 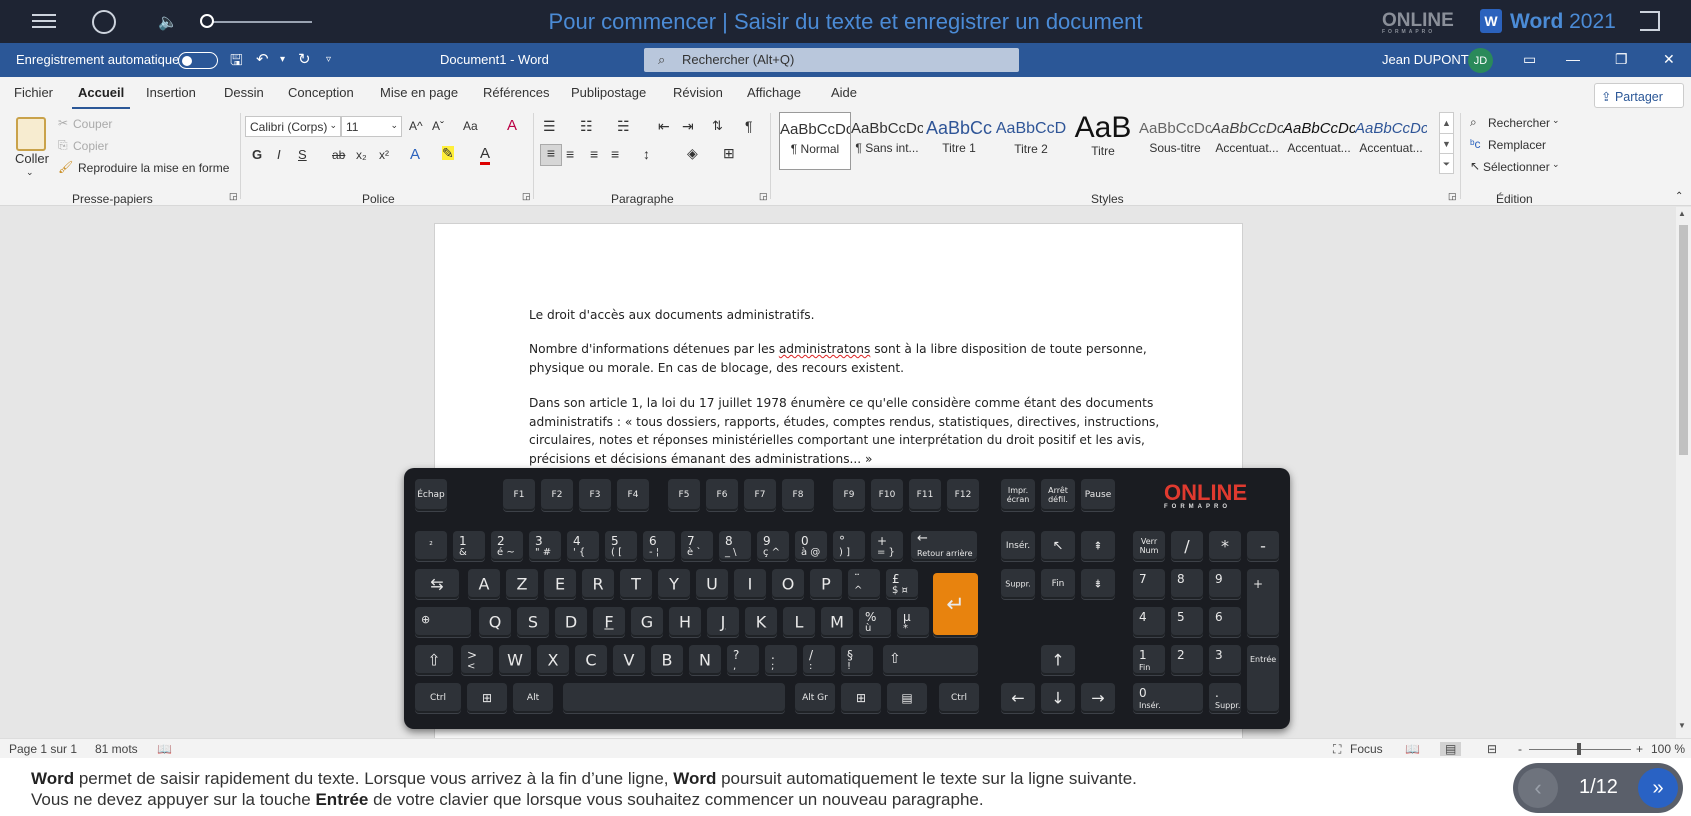 I want to click on undo-dropdown-icon: ▾, so click(x=282, y=59).